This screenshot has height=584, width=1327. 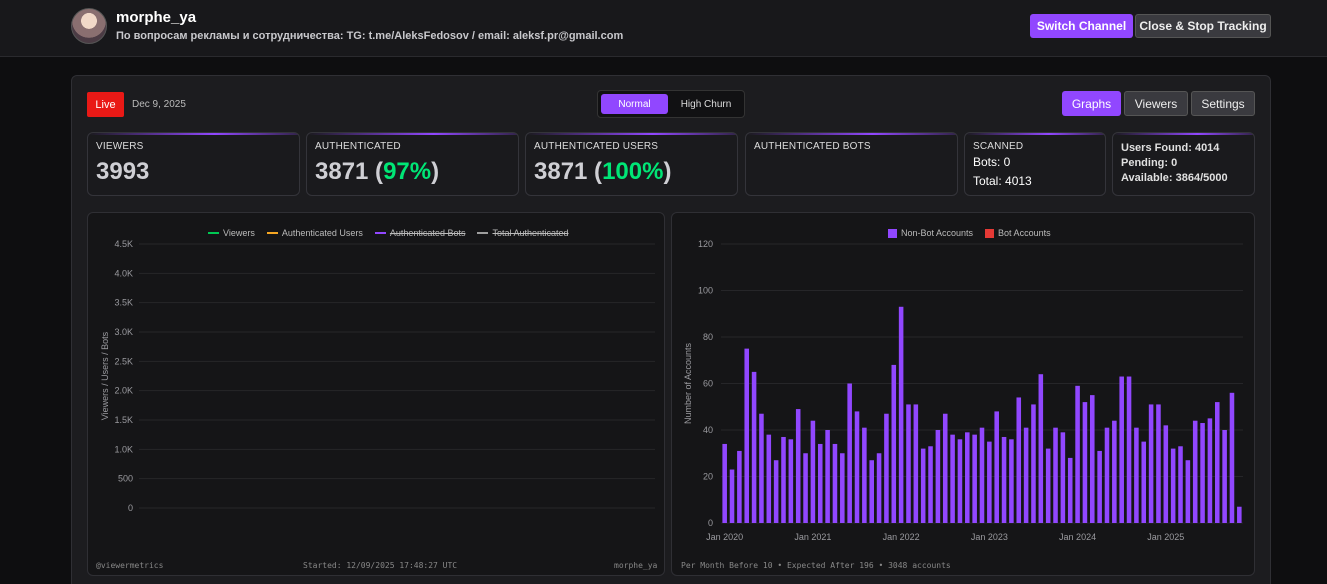 I want to click on bar-x-tick-label: Jan 2021, so click(x=812, y=537).